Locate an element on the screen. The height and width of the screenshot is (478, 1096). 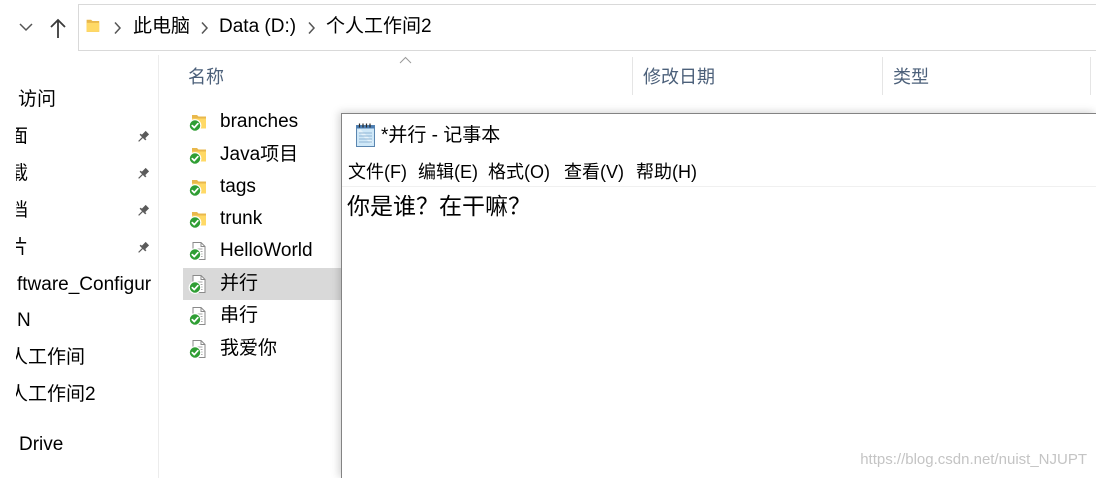
sidebar-item-label-clip: 人工作间 is located at coordinates (86, 358).